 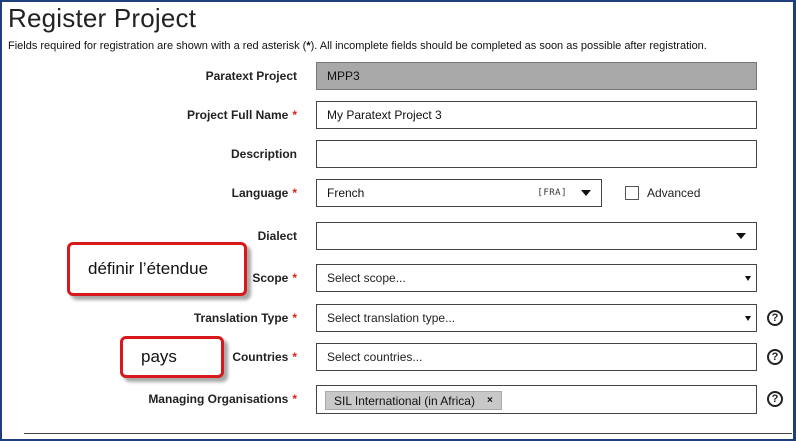 What do you see at coordinates (536, 236) in the screenshot?
I see `dialect-select` at bounding box center [536, 236].